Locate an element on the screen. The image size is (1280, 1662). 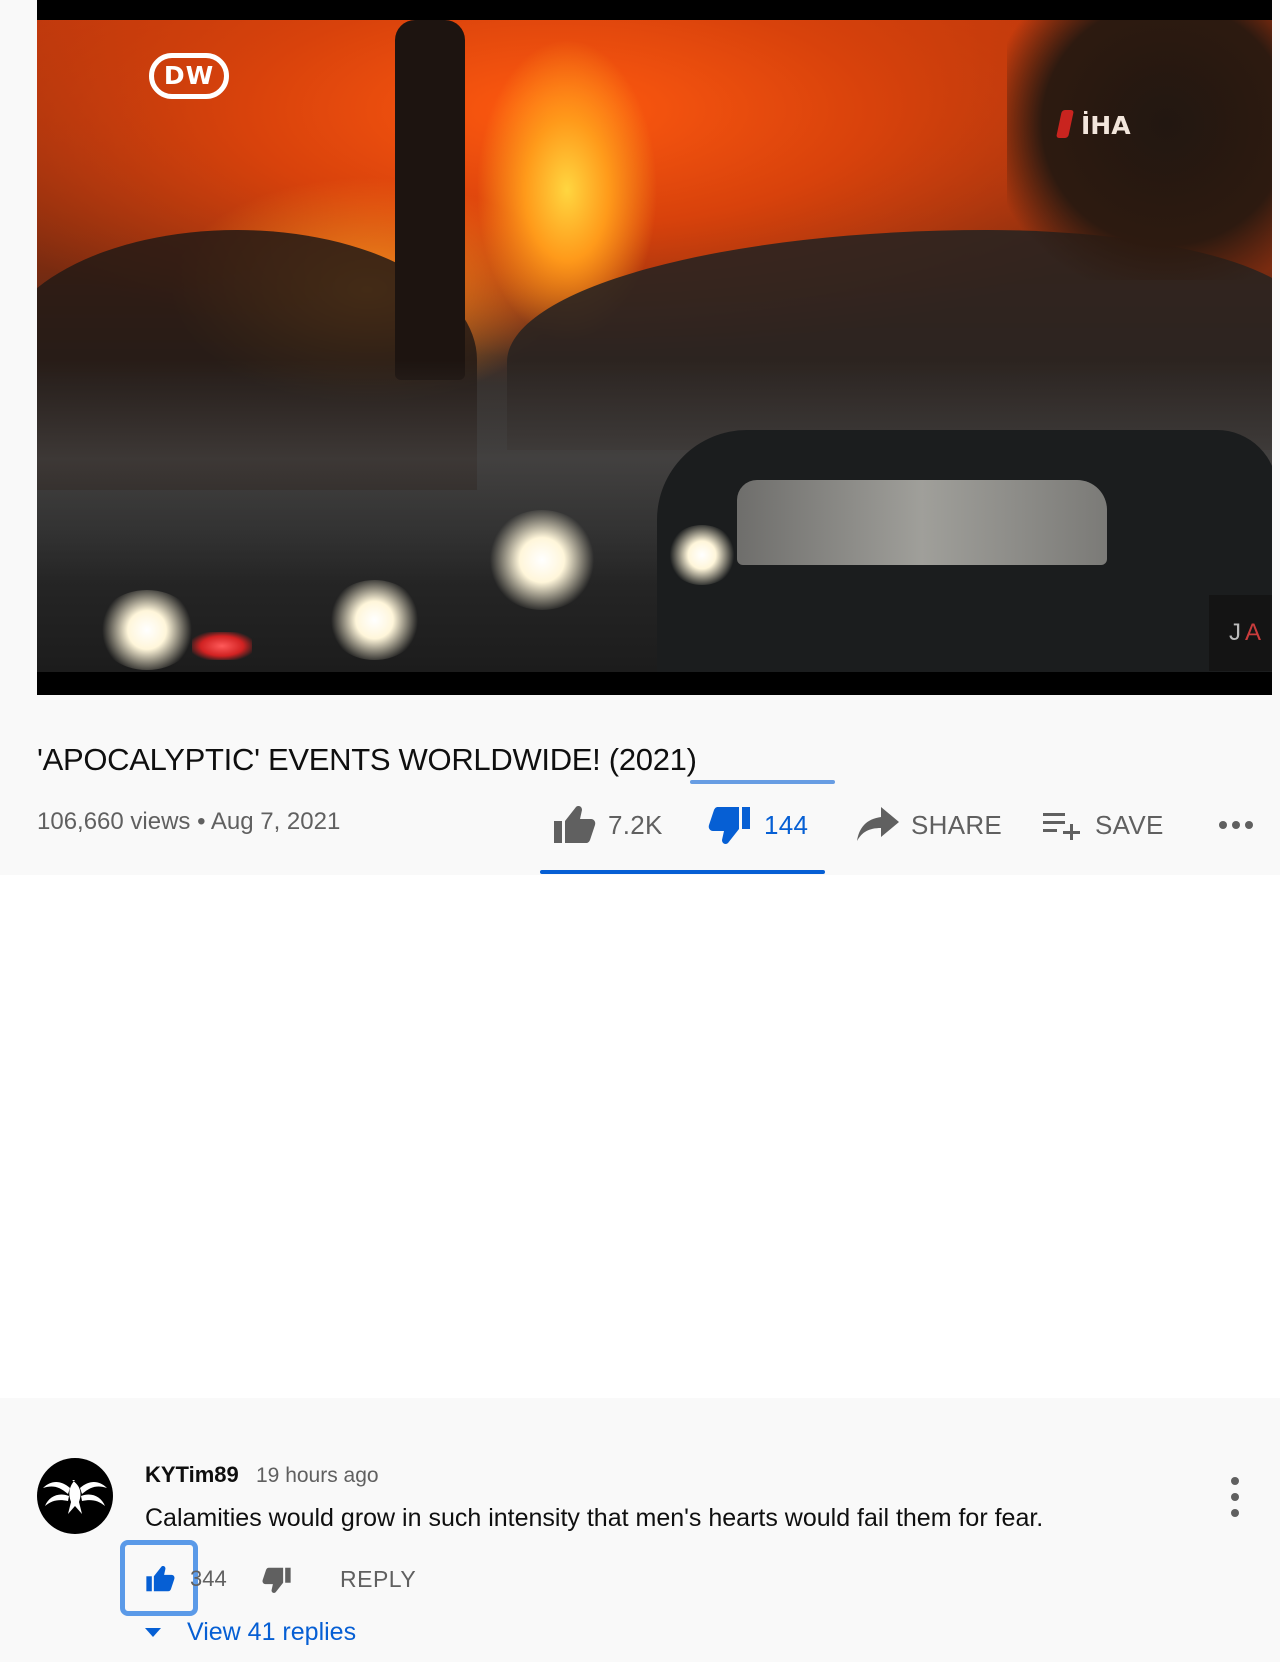
playlist-add-icon is located at coordinates (1063, 825).